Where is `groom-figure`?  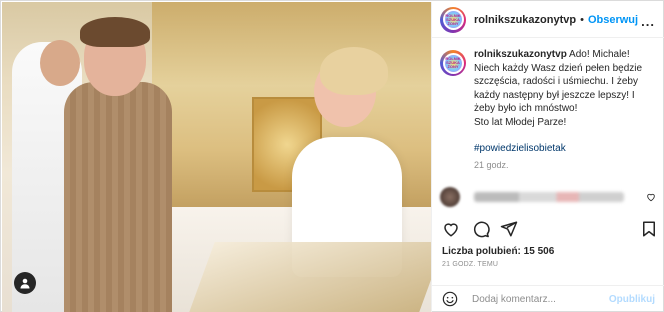
groom-figure is located at coordinates (118, 197).